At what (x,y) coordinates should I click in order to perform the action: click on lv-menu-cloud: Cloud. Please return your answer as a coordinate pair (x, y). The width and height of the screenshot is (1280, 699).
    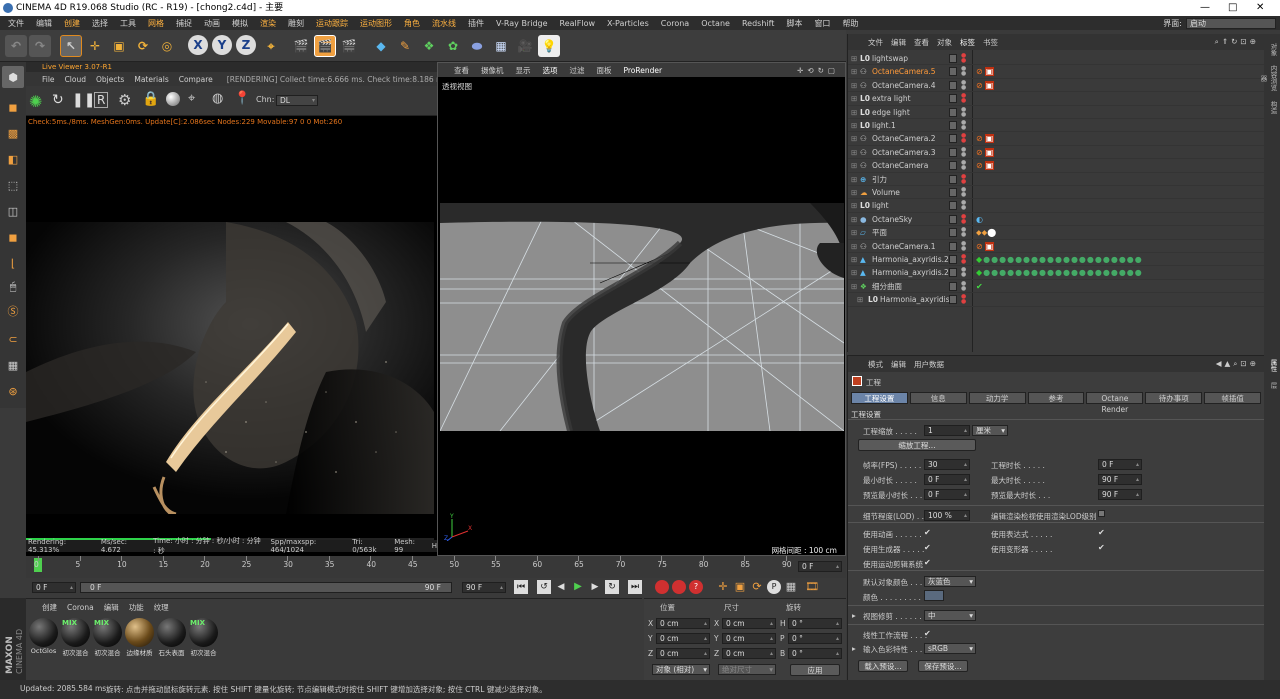
    Looking at the image, I should click on (75, 79).